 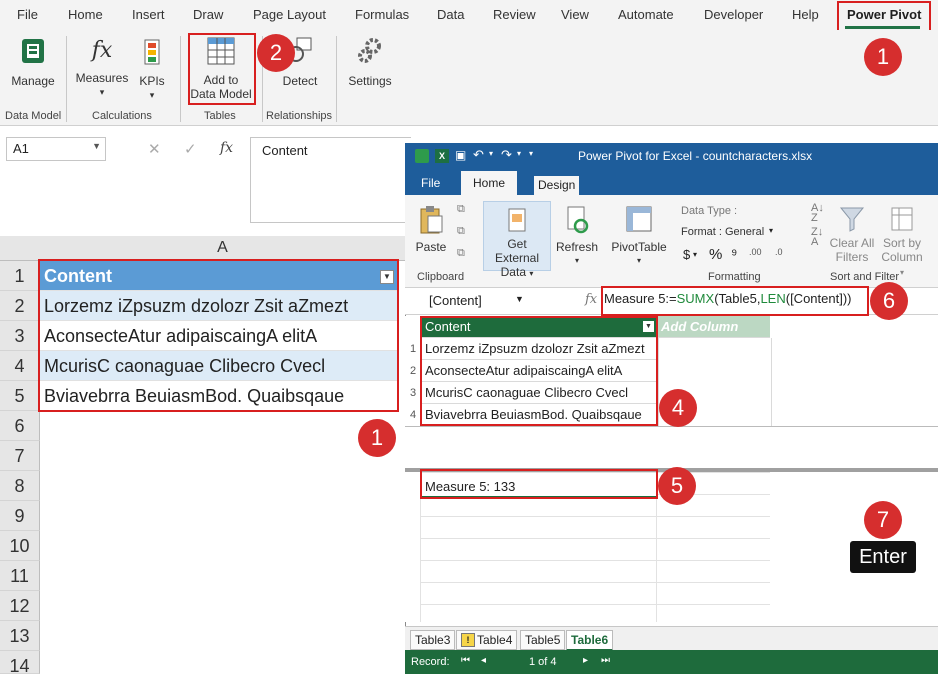 What do you see at coordinates (20, 663) in the screenshot?
I see `row-header: 14` at bounding box center [20, 663].